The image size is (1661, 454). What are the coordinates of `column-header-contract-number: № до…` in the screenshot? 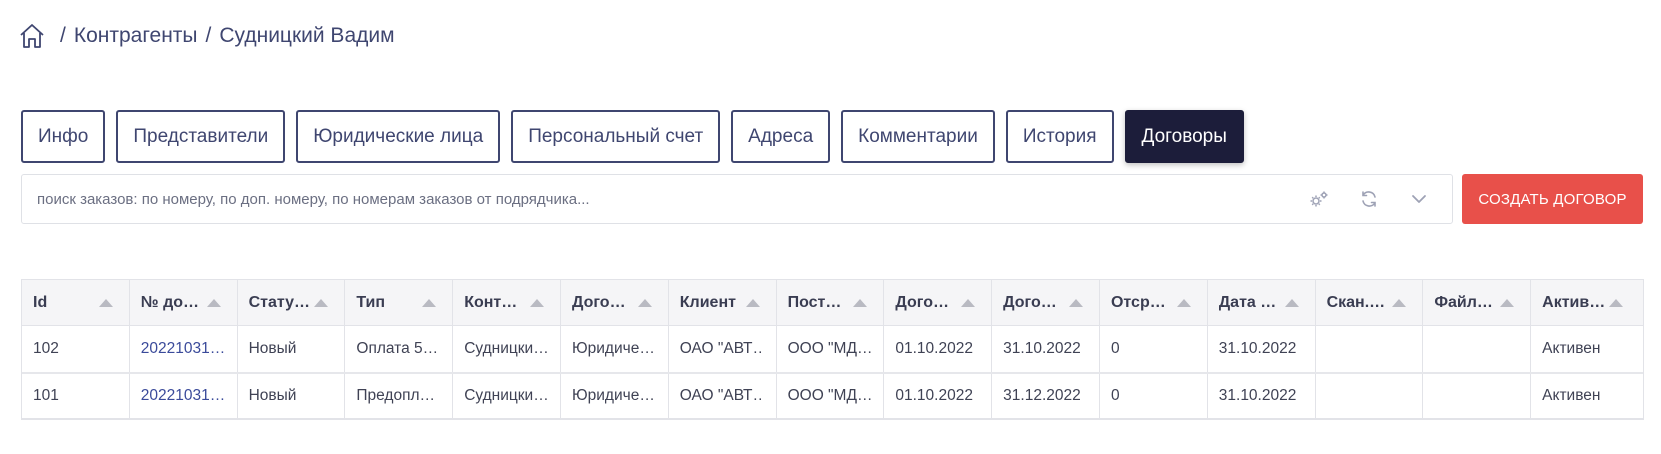 It's located at (184, 302).